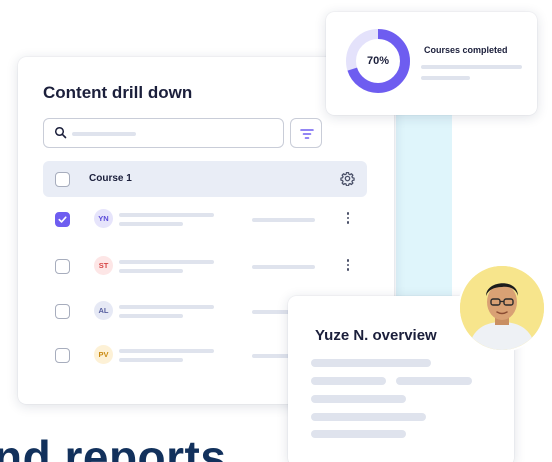  I want to click on select-all-checkbox, so click(62, 179).